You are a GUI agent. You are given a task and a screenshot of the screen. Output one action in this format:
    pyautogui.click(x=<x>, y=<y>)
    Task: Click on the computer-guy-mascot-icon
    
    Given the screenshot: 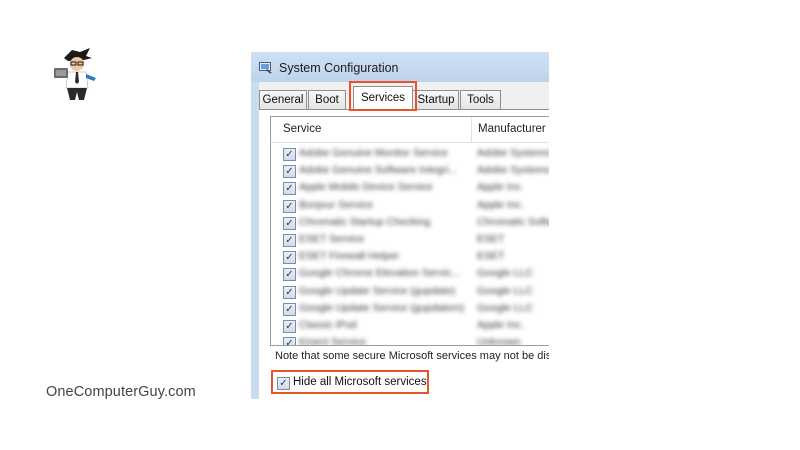 What is the action you would take?
    pyautogui.click(x=76, y=74)
    